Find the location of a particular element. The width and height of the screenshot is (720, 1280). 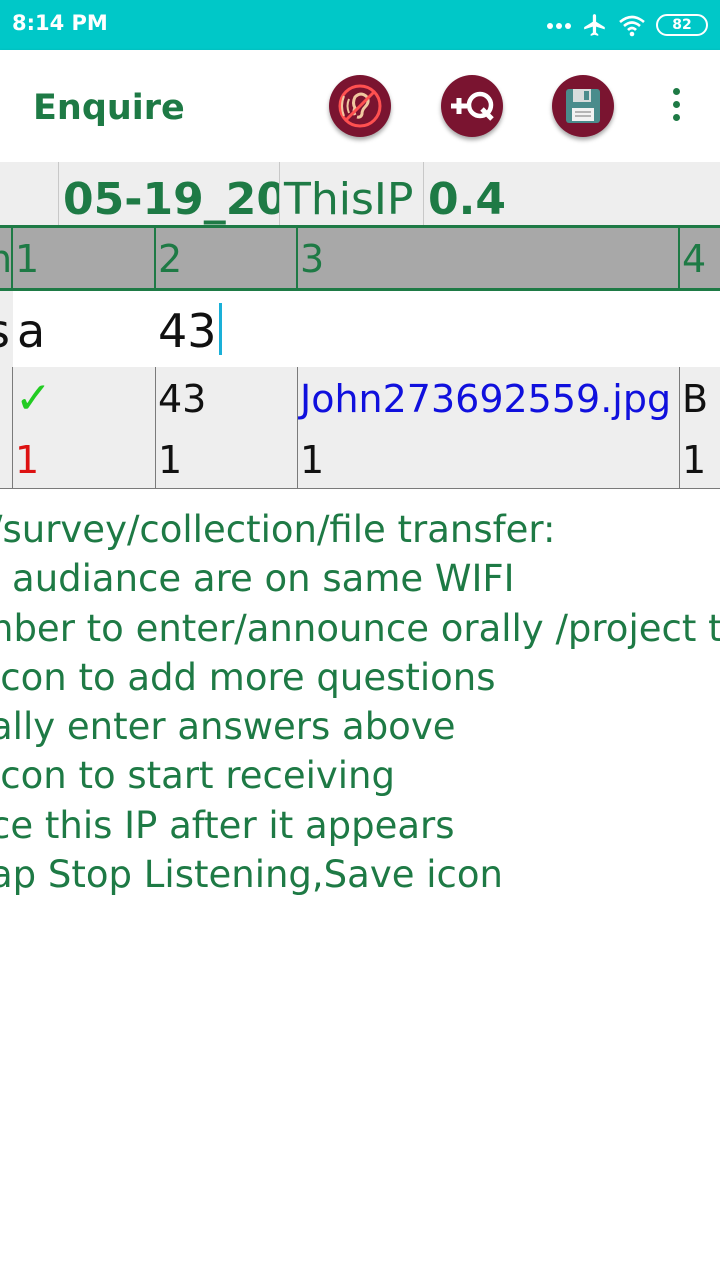

table-row: ✓ 43 John273692559.jpg B is located at coordinates (360, 398).